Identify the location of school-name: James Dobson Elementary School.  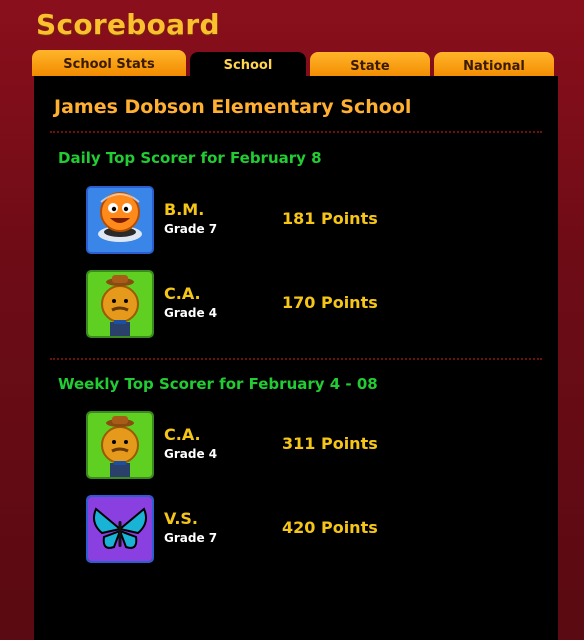
(233, 107).